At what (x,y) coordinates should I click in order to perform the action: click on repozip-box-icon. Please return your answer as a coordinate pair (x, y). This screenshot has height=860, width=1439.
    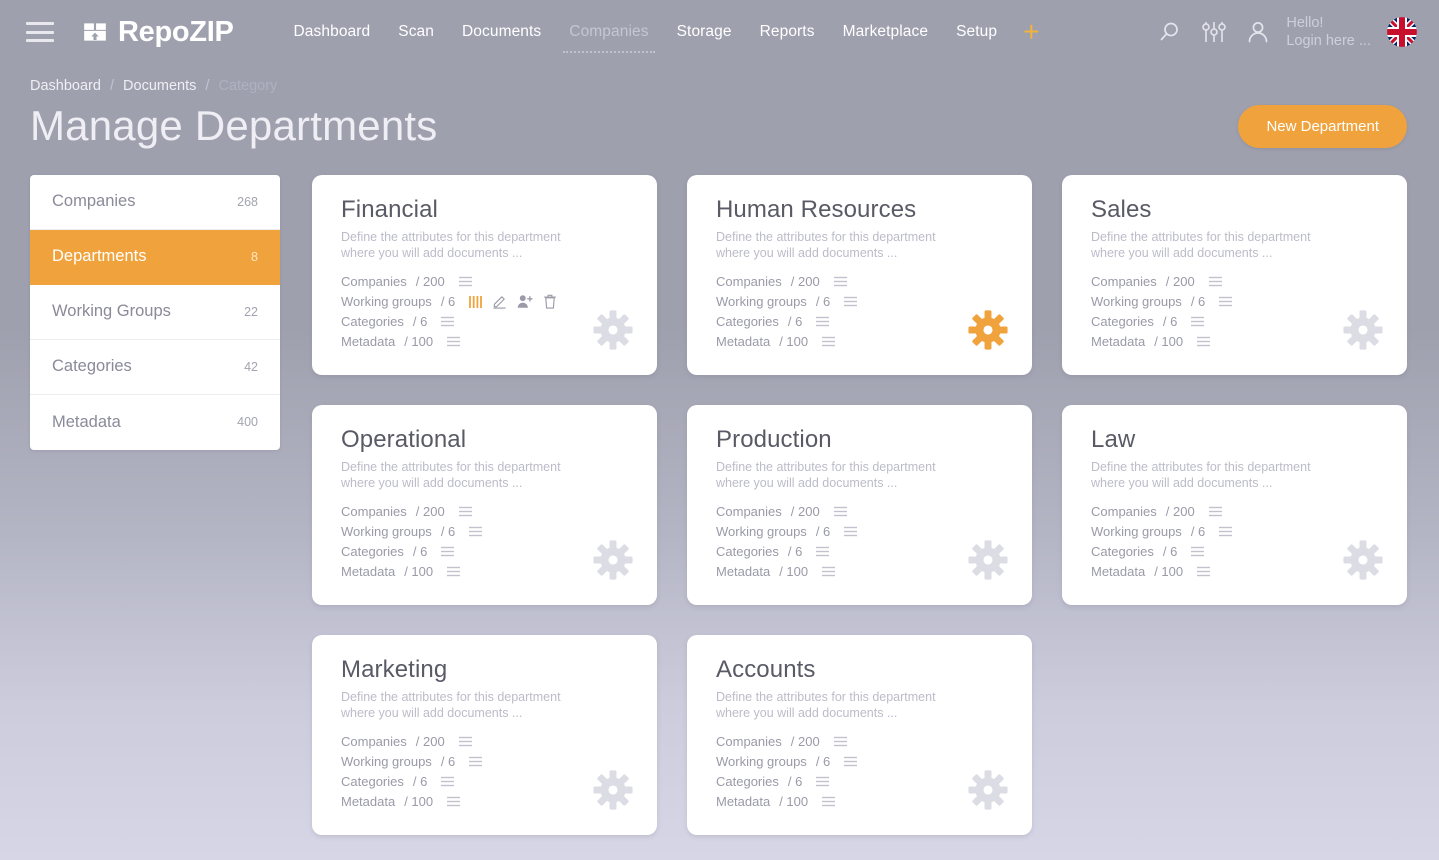
    Looking at the image, I should click on (95, 32).